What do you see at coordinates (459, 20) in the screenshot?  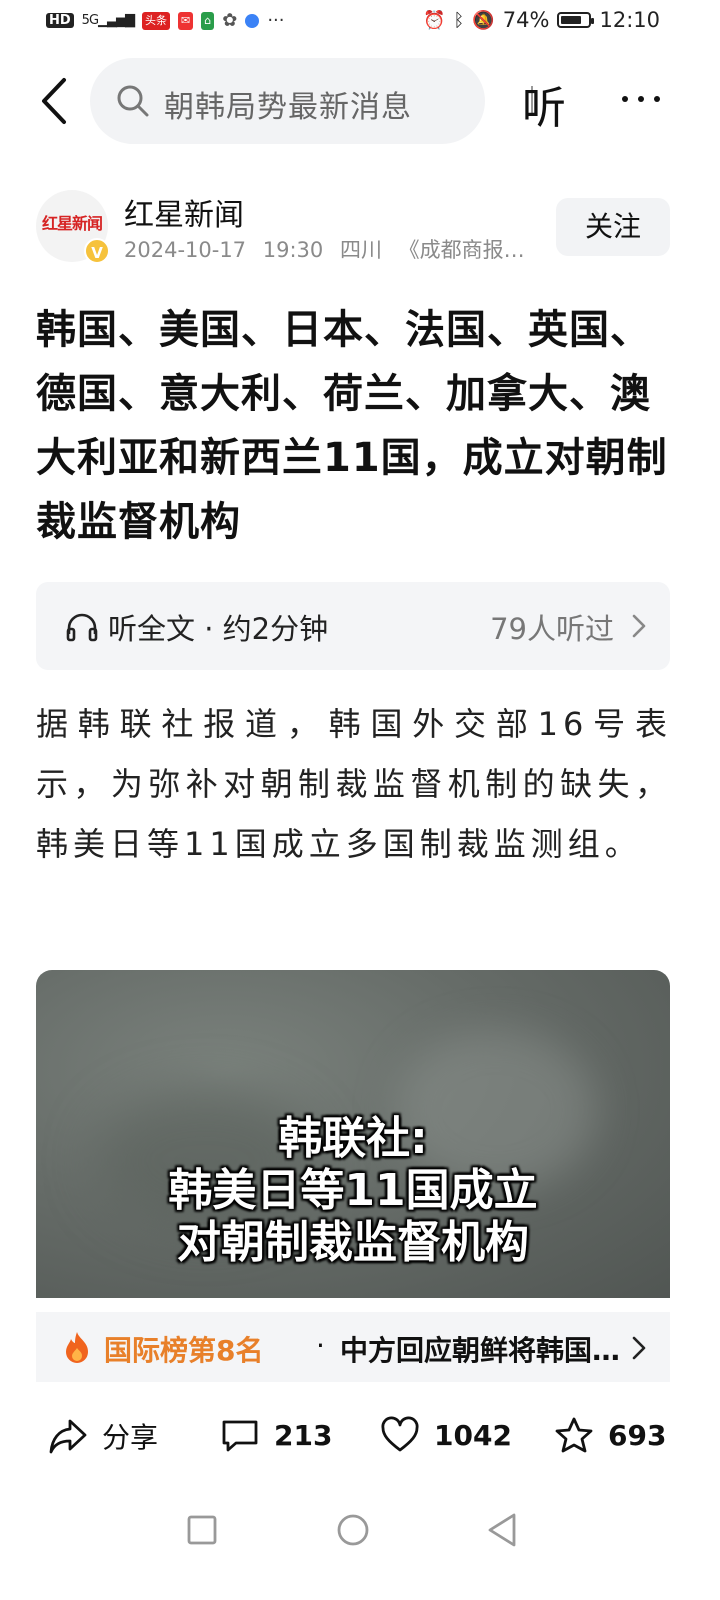 I see `bluetooth-icon: ᛒ` at bounding box center [459, 20].